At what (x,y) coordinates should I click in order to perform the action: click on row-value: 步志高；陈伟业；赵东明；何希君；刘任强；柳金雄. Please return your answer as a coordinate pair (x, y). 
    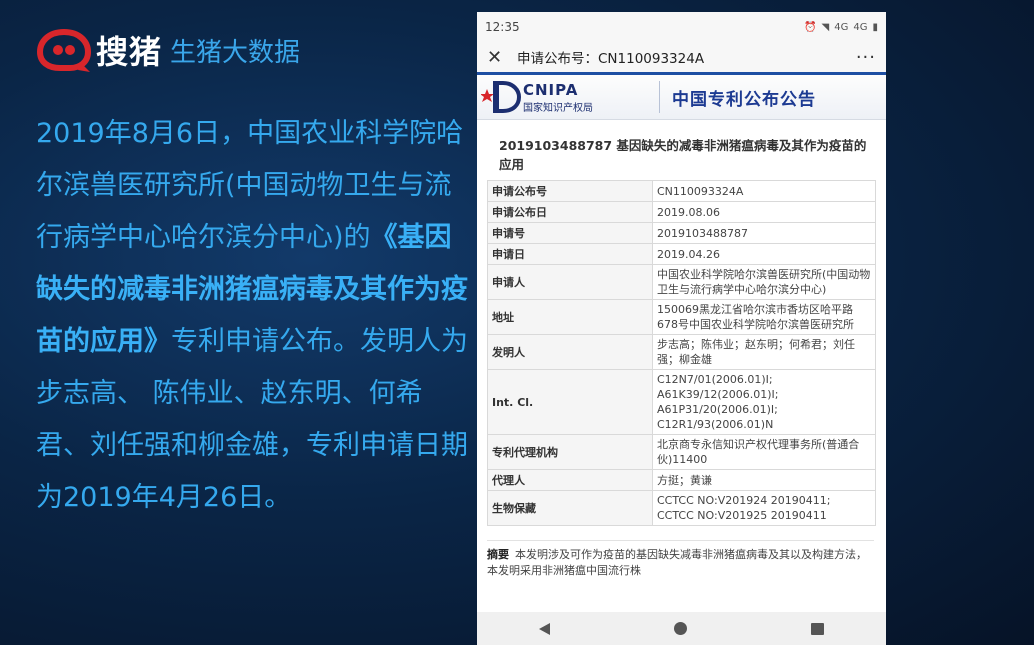
    Looking at the image, I should click on (764, 352).